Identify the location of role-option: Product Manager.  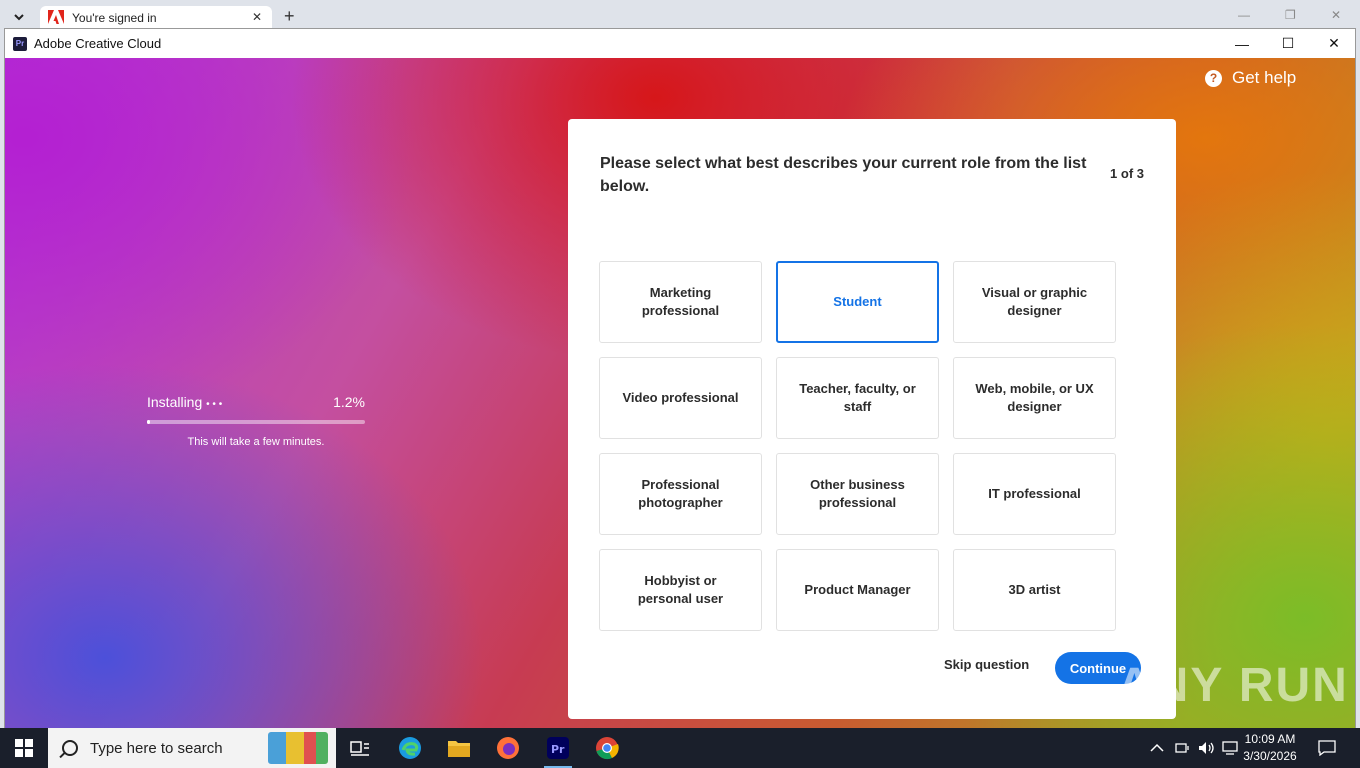
(857, 590).